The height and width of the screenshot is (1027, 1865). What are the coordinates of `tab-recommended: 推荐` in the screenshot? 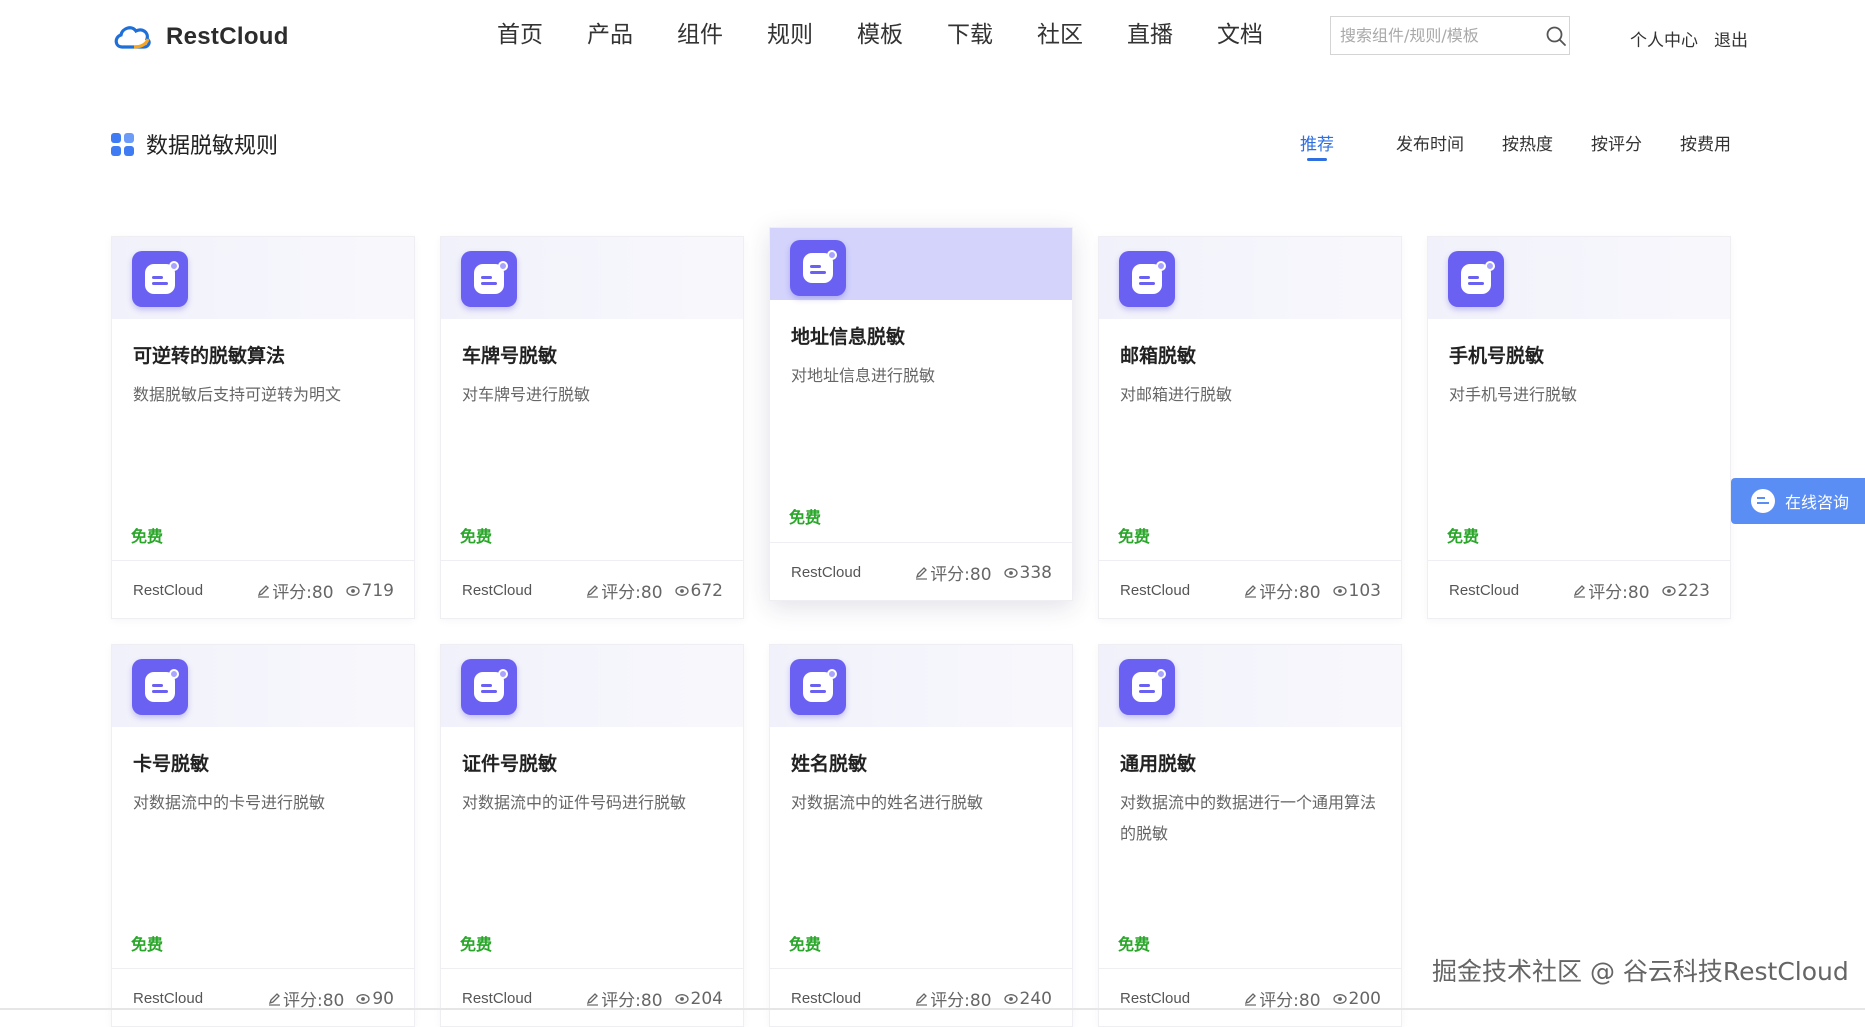 It's located at (1317, 145).